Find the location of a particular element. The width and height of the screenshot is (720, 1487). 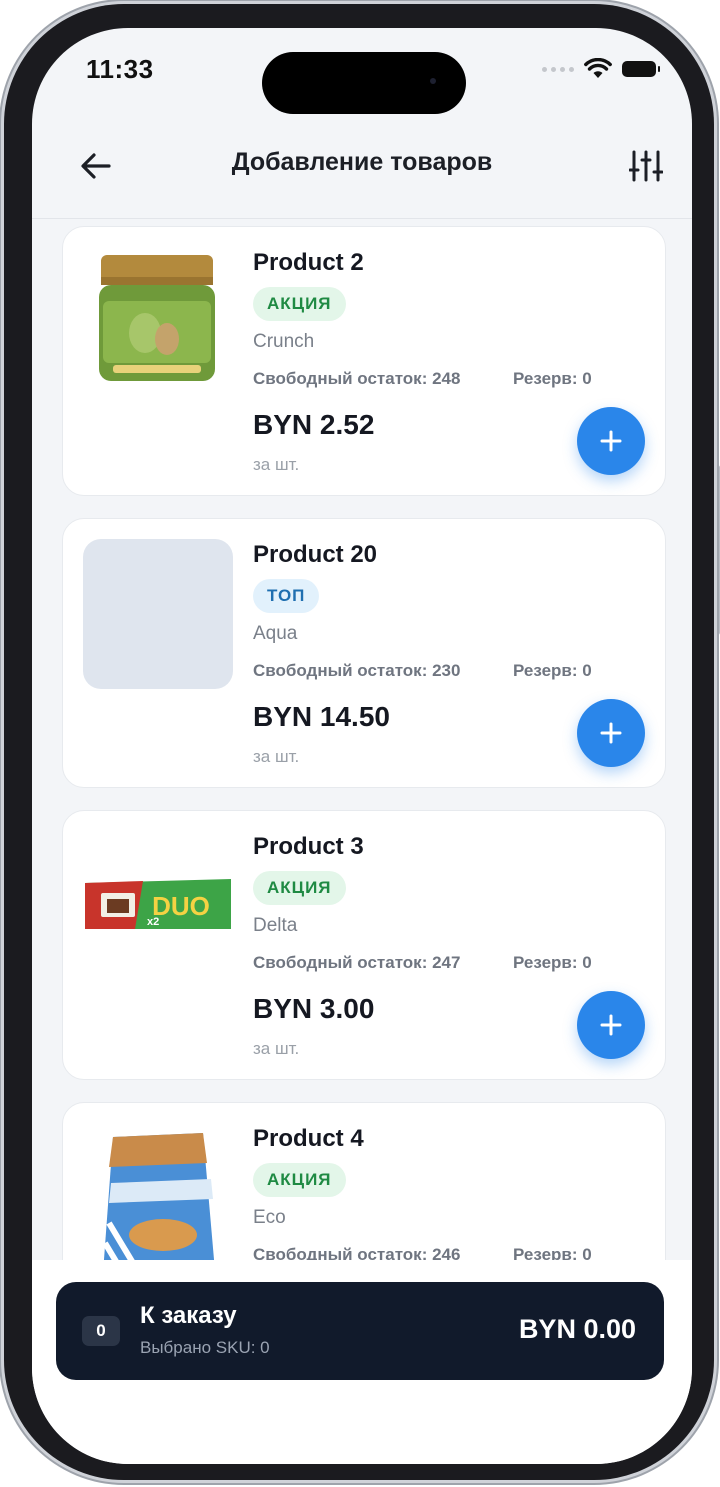

battery-icon is located at coordinates (641, 69).